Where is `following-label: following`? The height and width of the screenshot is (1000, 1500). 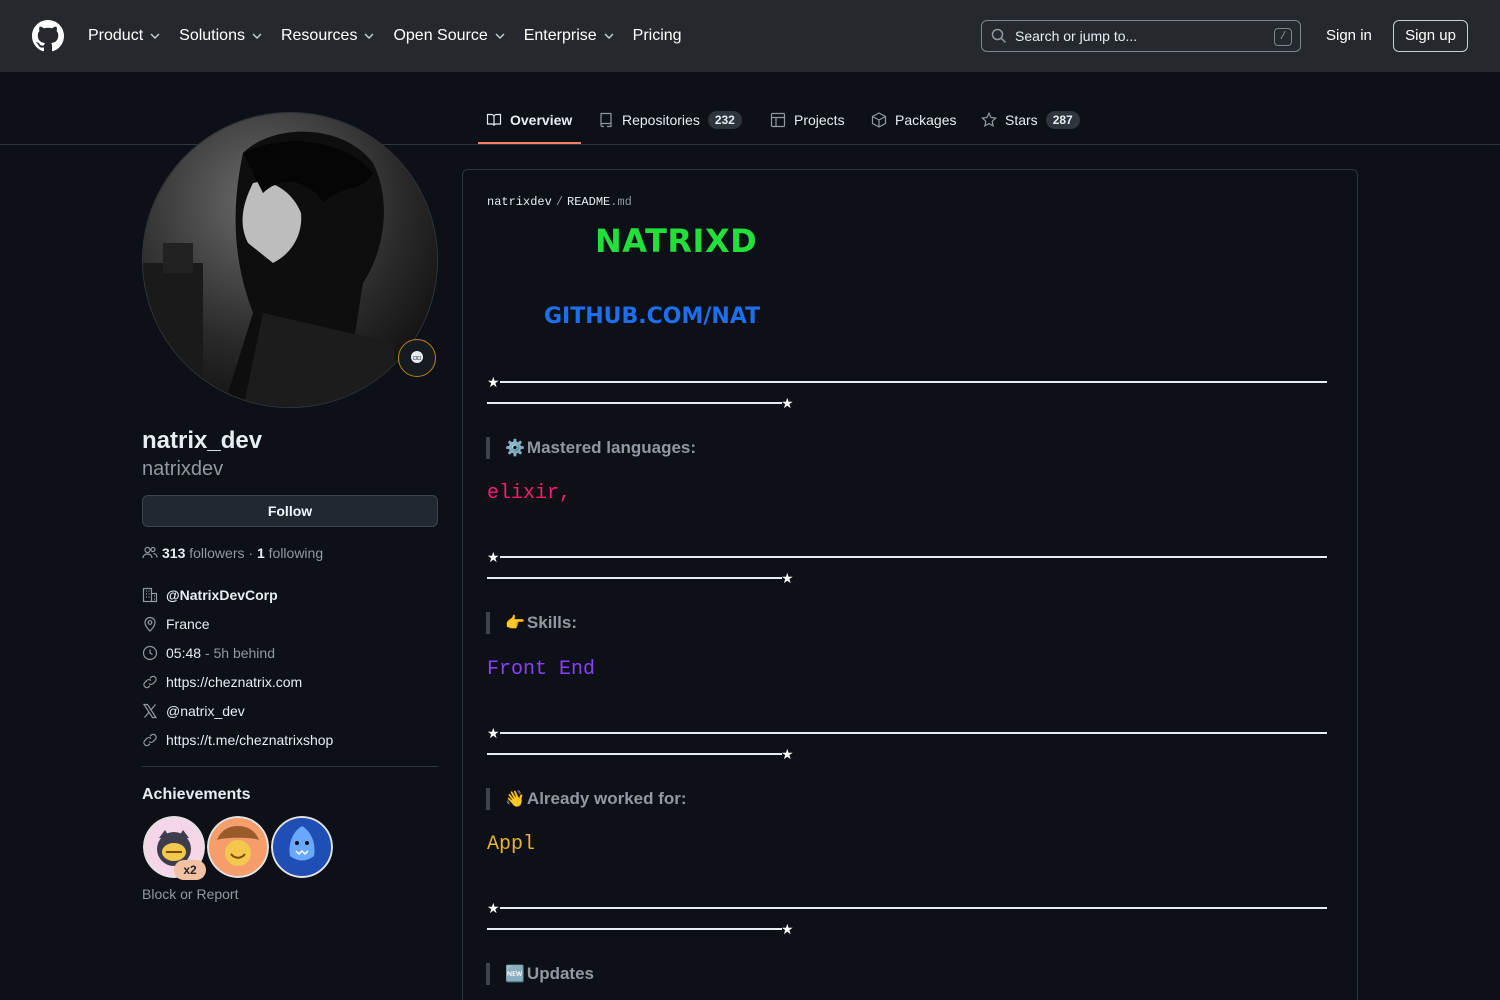
following-label: following is located at coordinates (296, 553).